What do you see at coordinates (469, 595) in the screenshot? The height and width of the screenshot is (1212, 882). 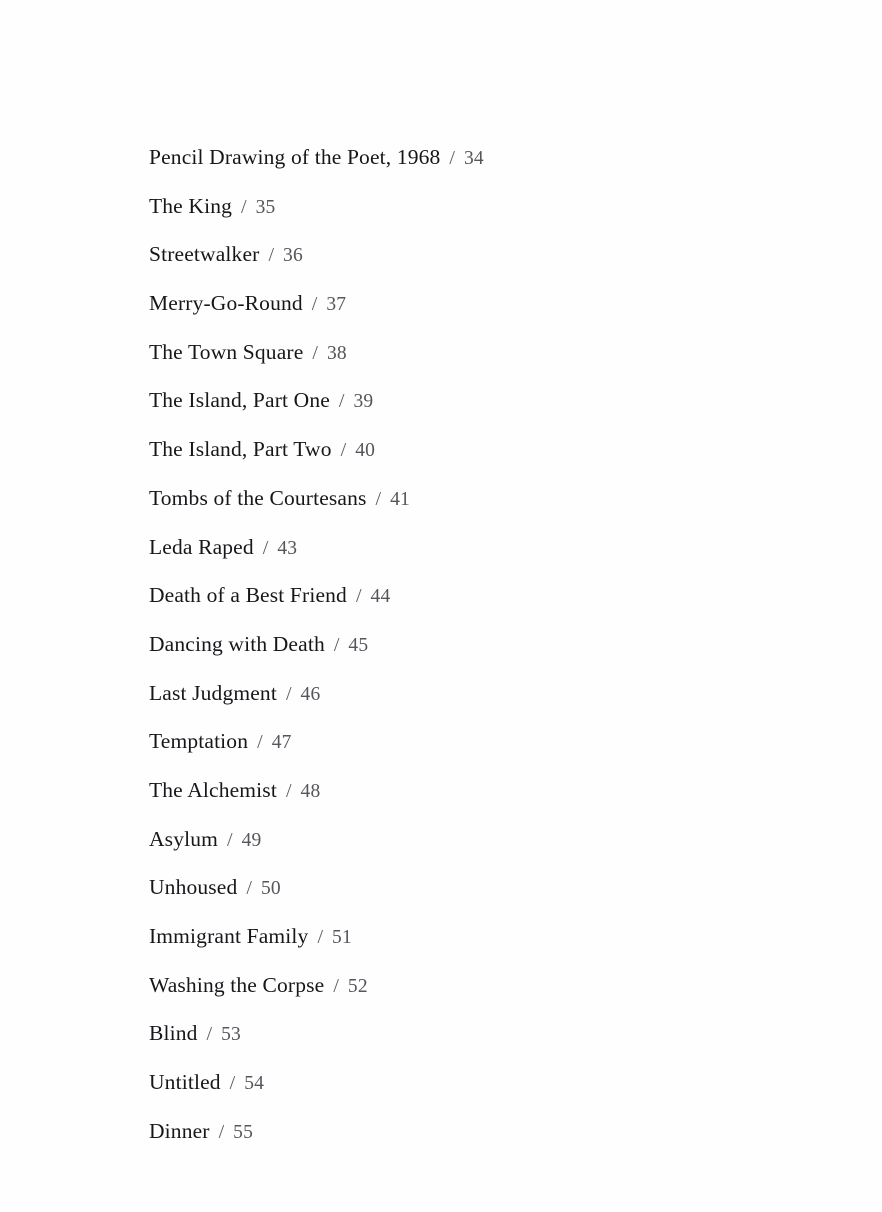 I see `toc-entry: Death of a Best Friend / 44` at bounding box center [469, 595].